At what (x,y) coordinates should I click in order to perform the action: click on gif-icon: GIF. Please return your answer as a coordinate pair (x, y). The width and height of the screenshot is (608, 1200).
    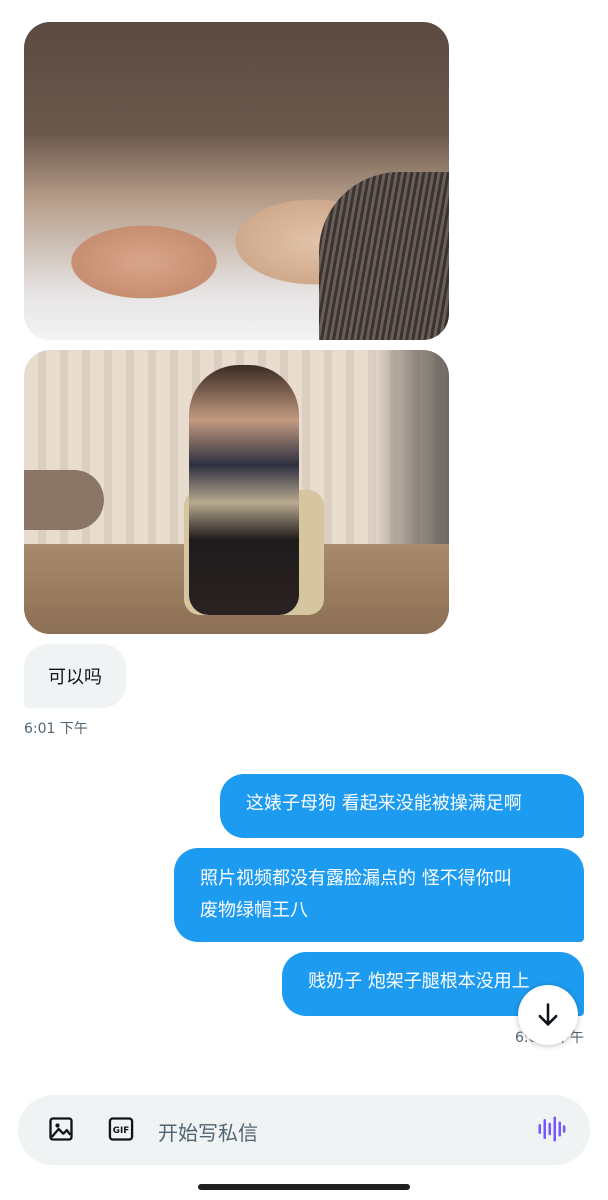
    Looking at the image, I should click on (121, 1129).